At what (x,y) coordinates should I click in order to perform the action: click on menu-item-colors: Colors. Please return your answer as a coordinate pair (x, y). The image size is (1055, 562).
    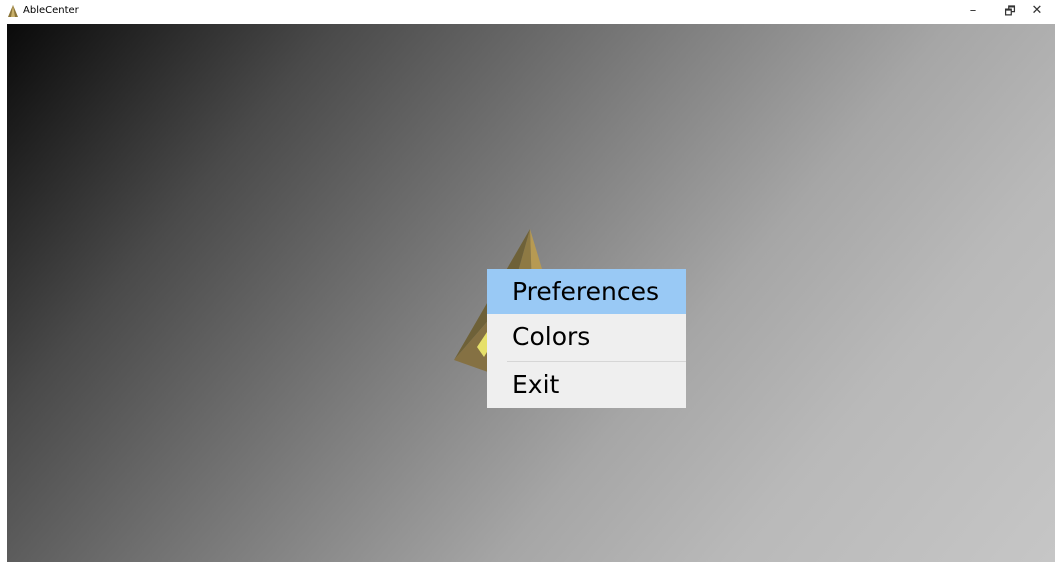
    Looking at the image, I should click on (586, 336).